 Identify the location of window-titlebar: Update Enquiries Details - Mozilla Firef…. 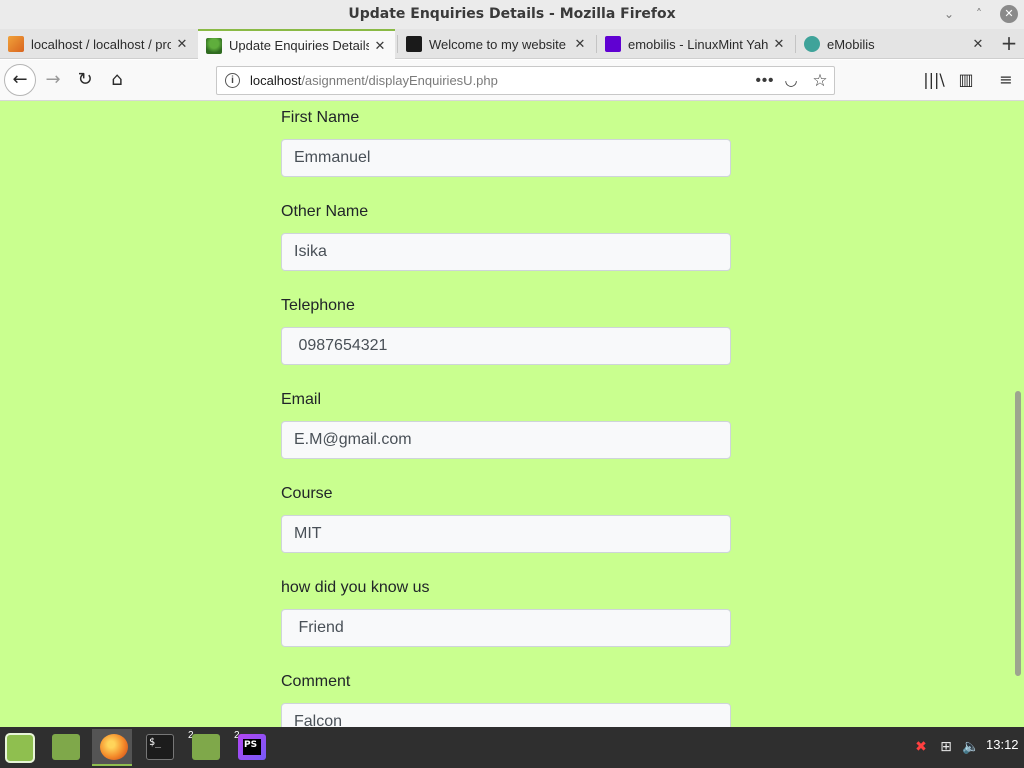
(512, 14).